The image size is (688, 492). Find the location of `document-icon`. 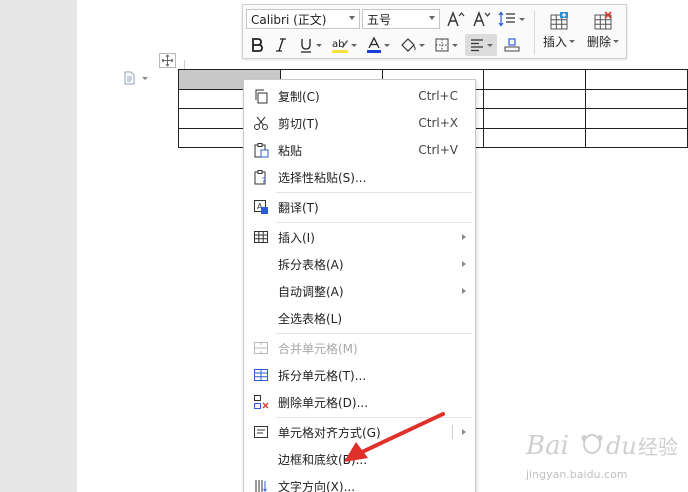

document-icon is located at coordinates (129, 78).